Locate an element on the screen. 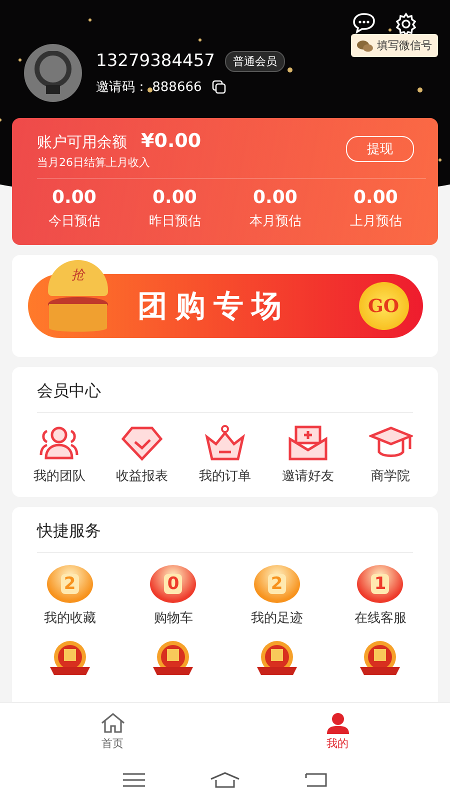  chat-bubbles-icon is located at coordinates (365, 46).